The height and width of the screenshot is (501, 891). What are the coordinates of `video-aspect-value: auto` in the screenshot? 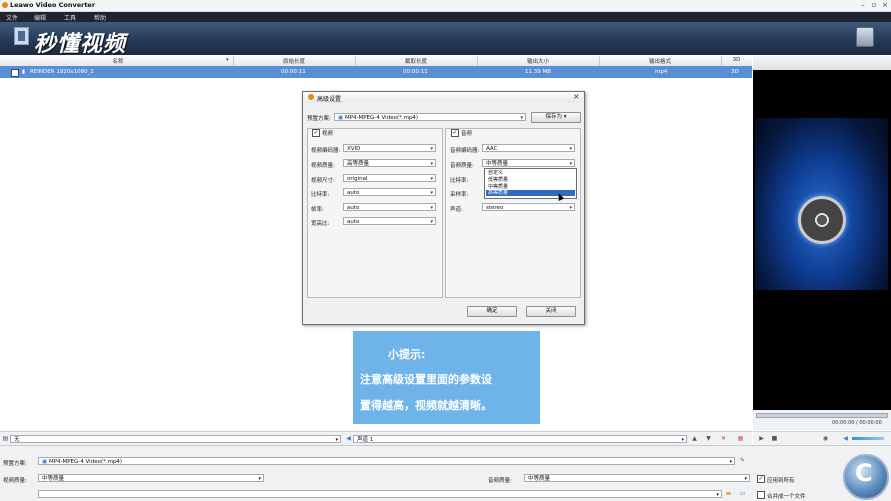 It's located at (353, 222).